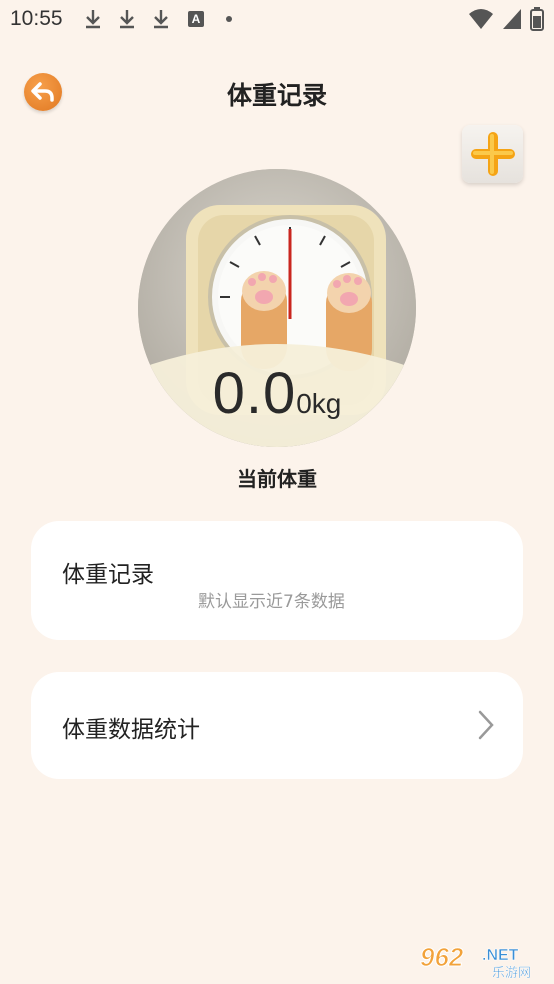 The image size is (554, 984). Describe the element at coordinates (481, 19) in the screenshot. I see `wifi-icon` at that location.